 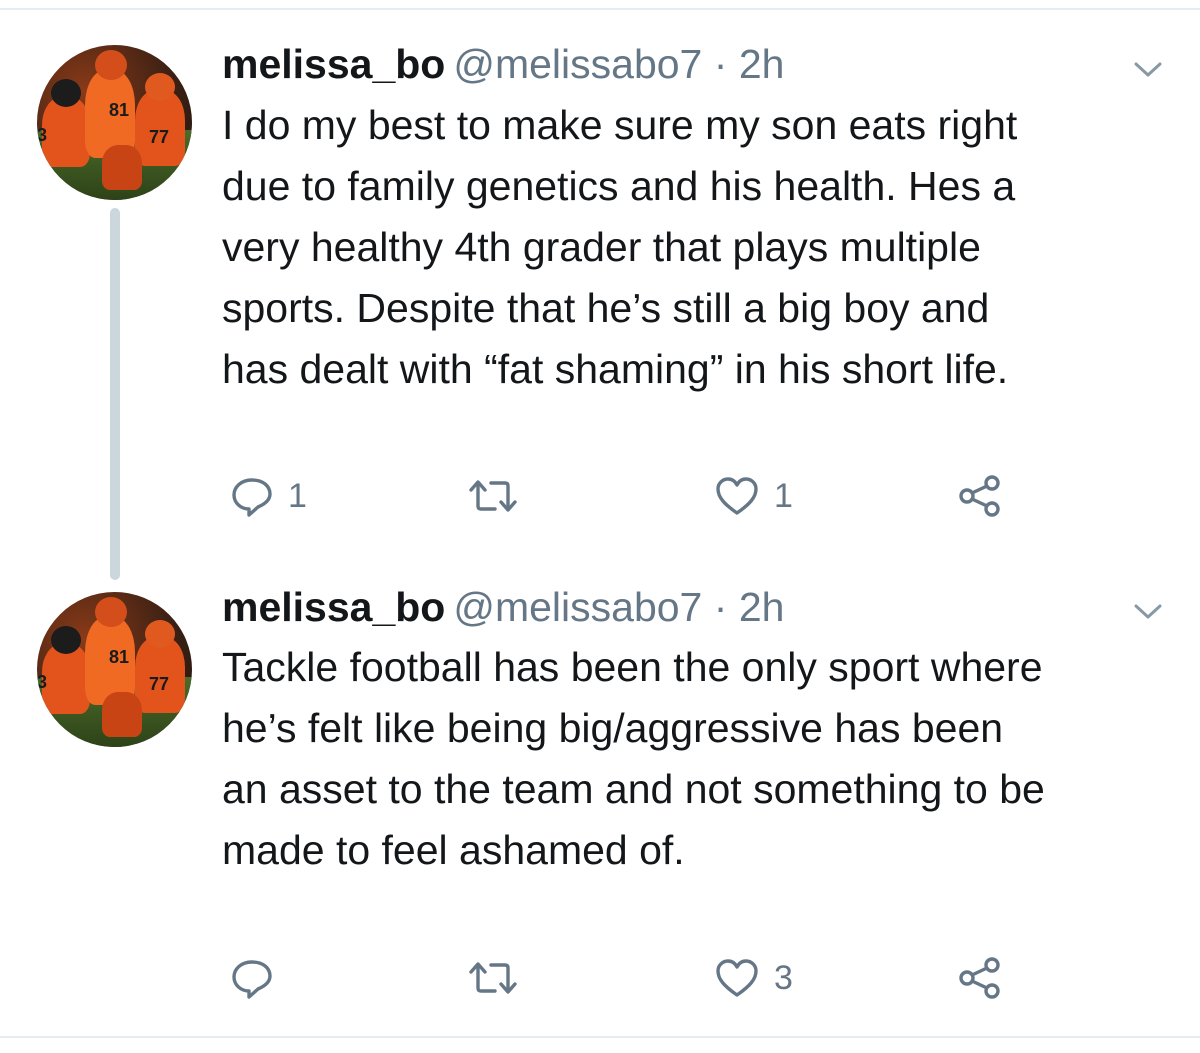 What do you see at coordinates (702, 496) in the screenshot?
I see `tweet-actions: 1 1` at bounding box center [702, 496].